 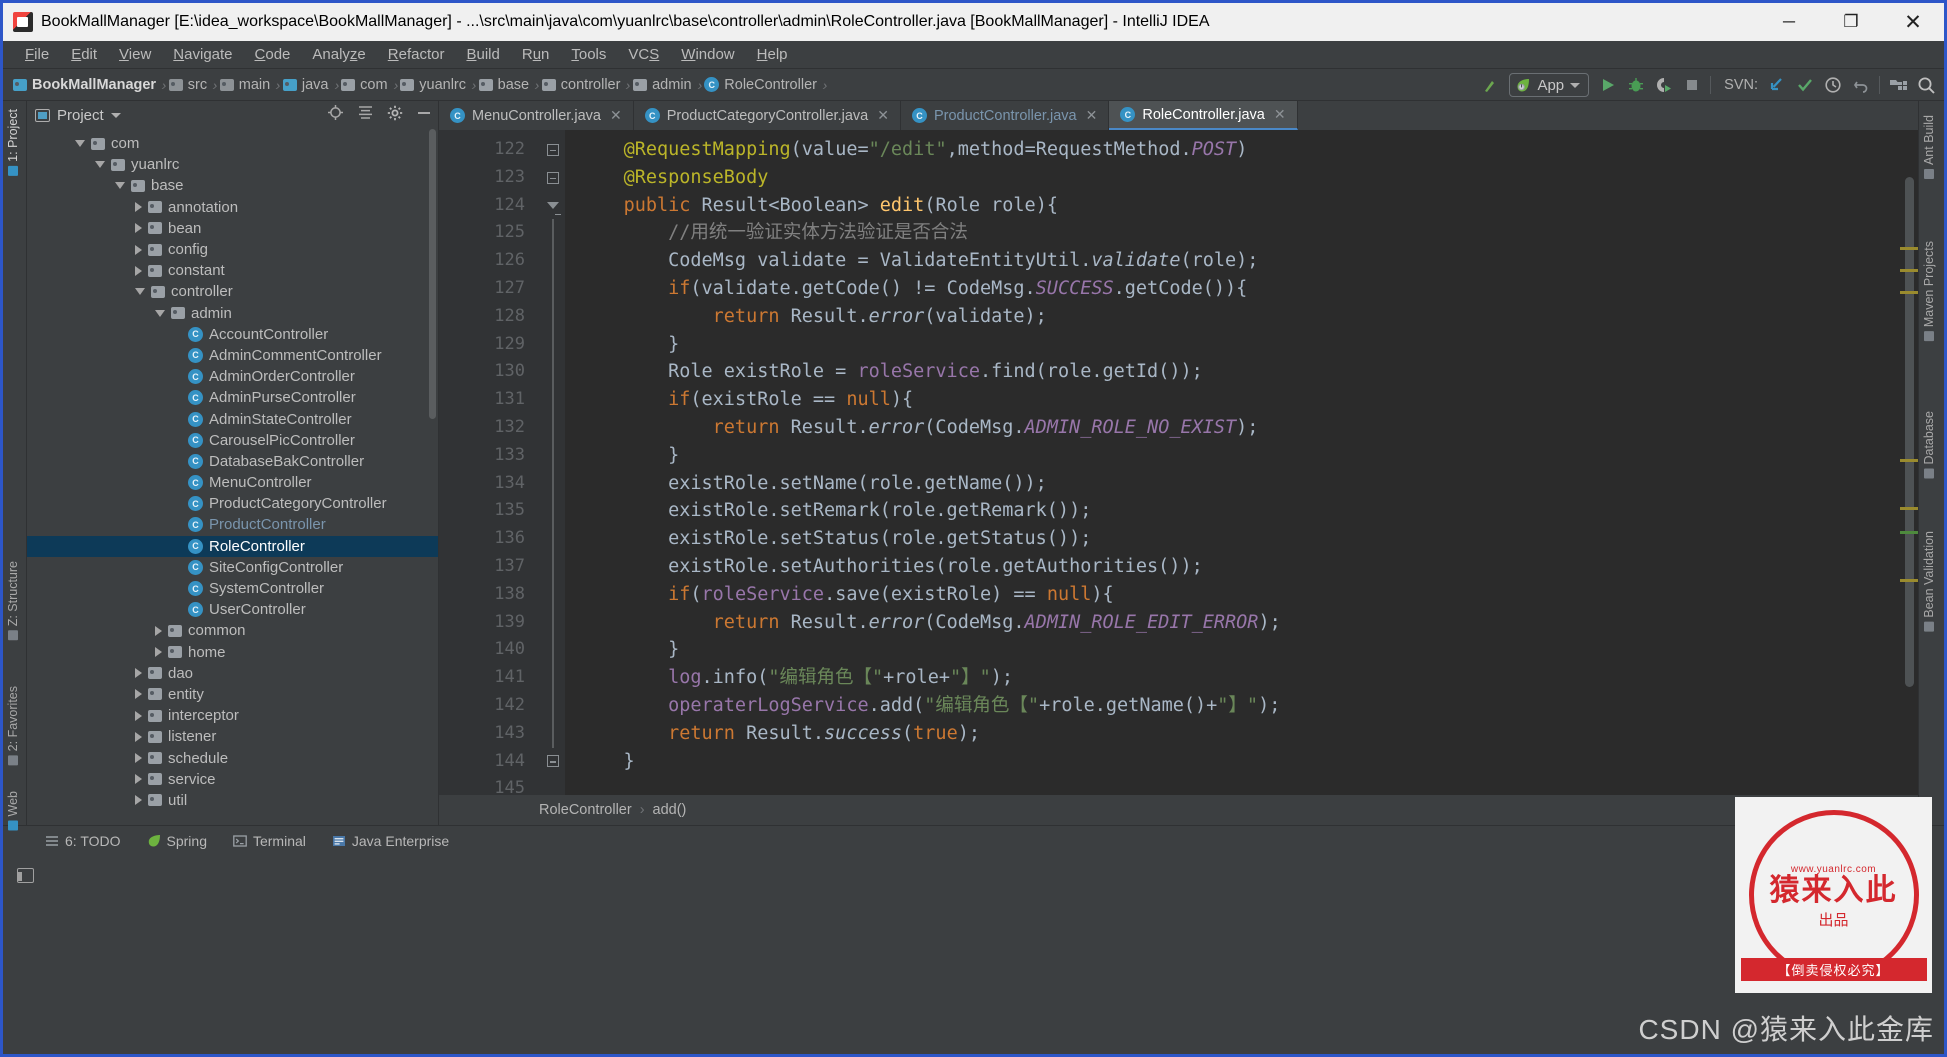 I want to click on status-bar-spring: Spring, so click(x=177, y=841).